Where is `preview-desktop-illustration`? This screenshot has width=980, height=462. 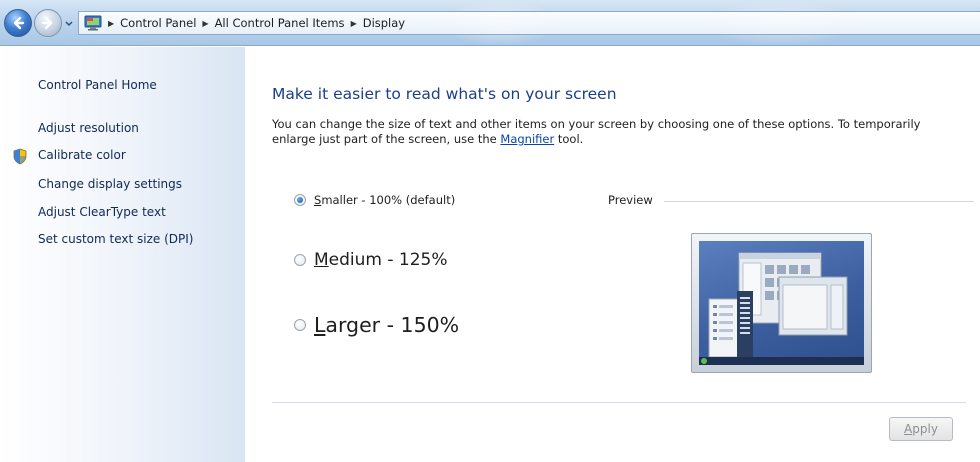 preview-desktop-illustration is located at coordinates (781, 308).